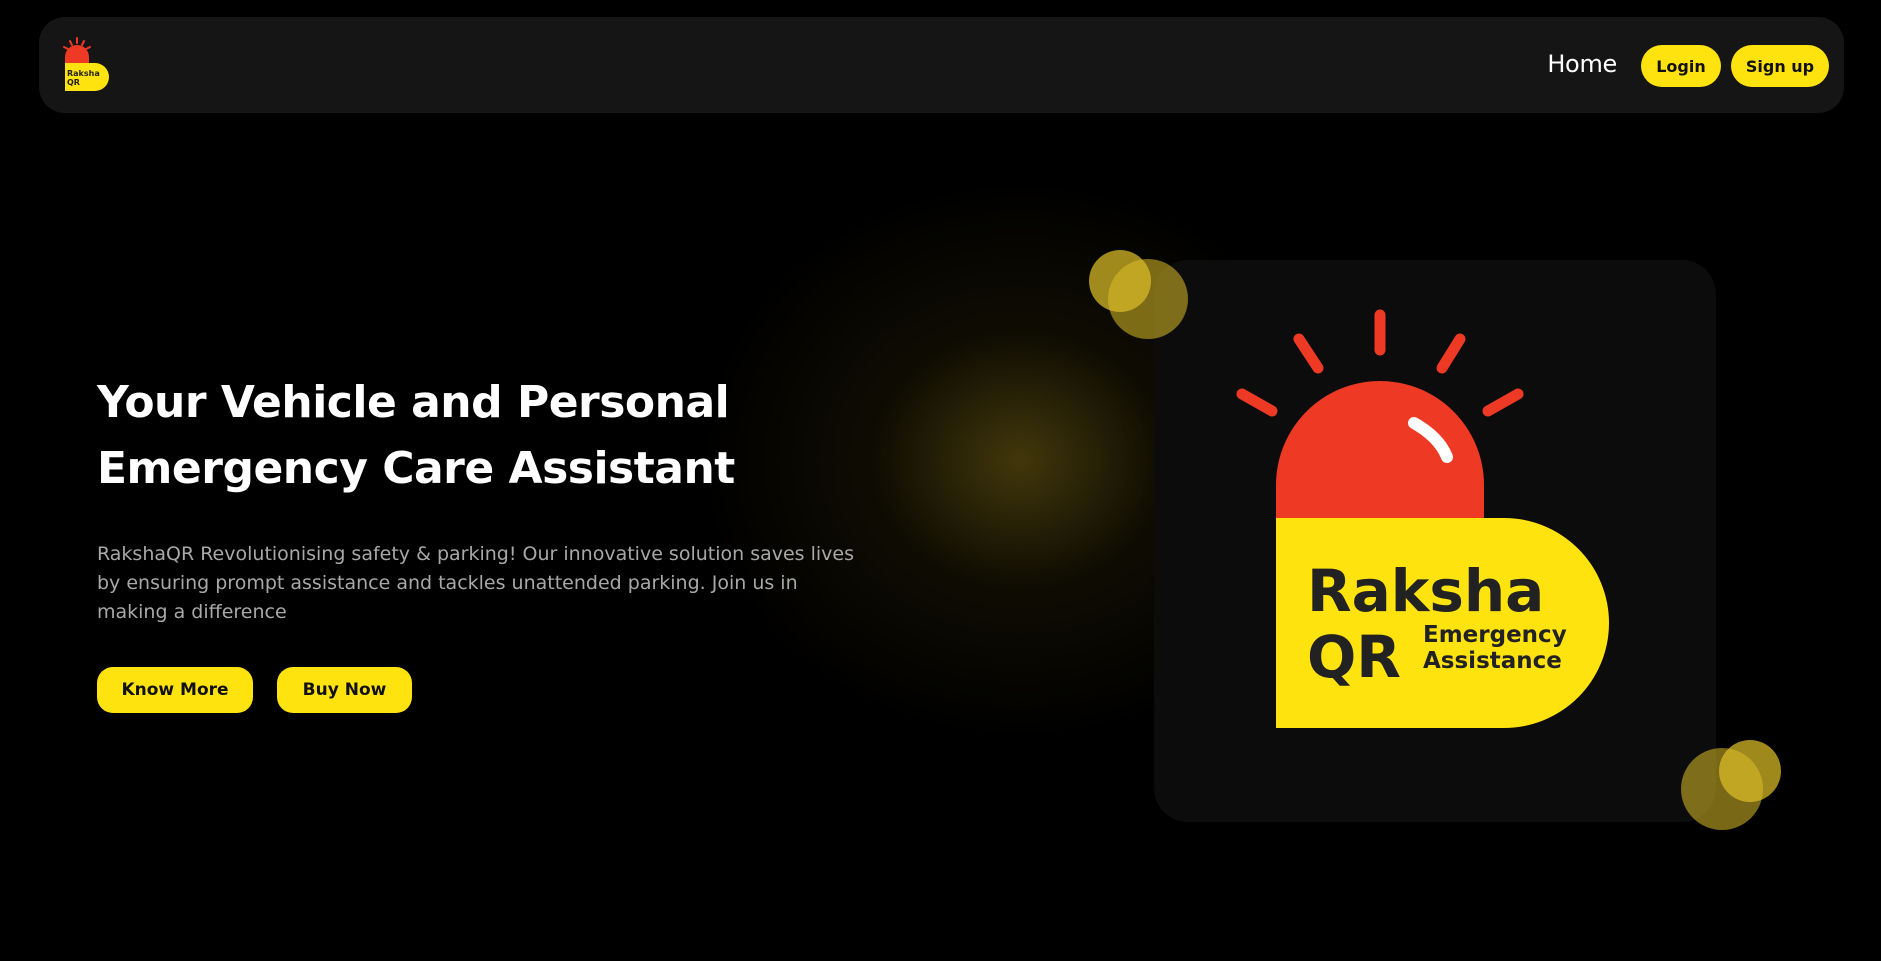 This screenshot has height=961, width=1881. I want to click on svg-text: QR, so click(73, 82).